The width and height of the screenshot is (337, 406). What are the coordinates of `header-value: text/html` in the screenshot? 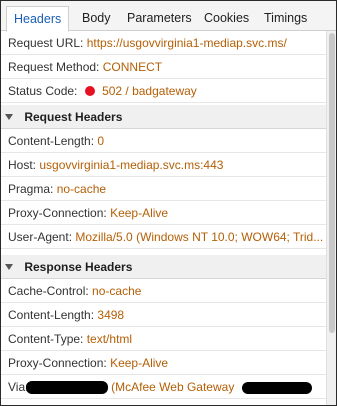 It's located at (109, 339).